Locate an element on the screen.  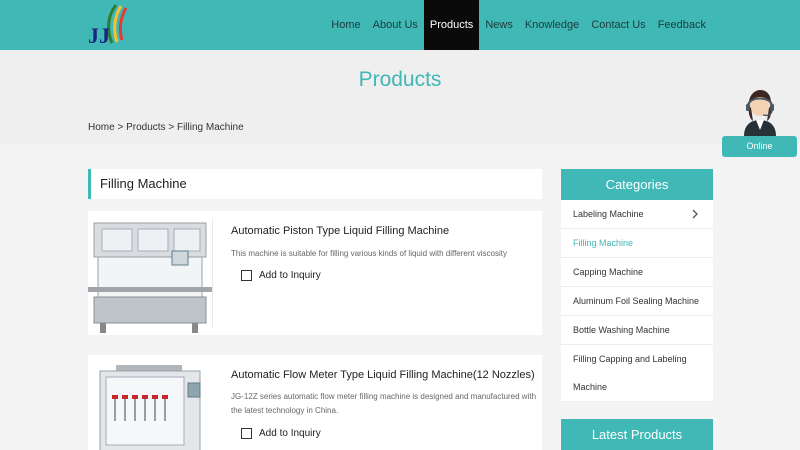
category-label: Filling Machine is located at coordinates (603, 243).